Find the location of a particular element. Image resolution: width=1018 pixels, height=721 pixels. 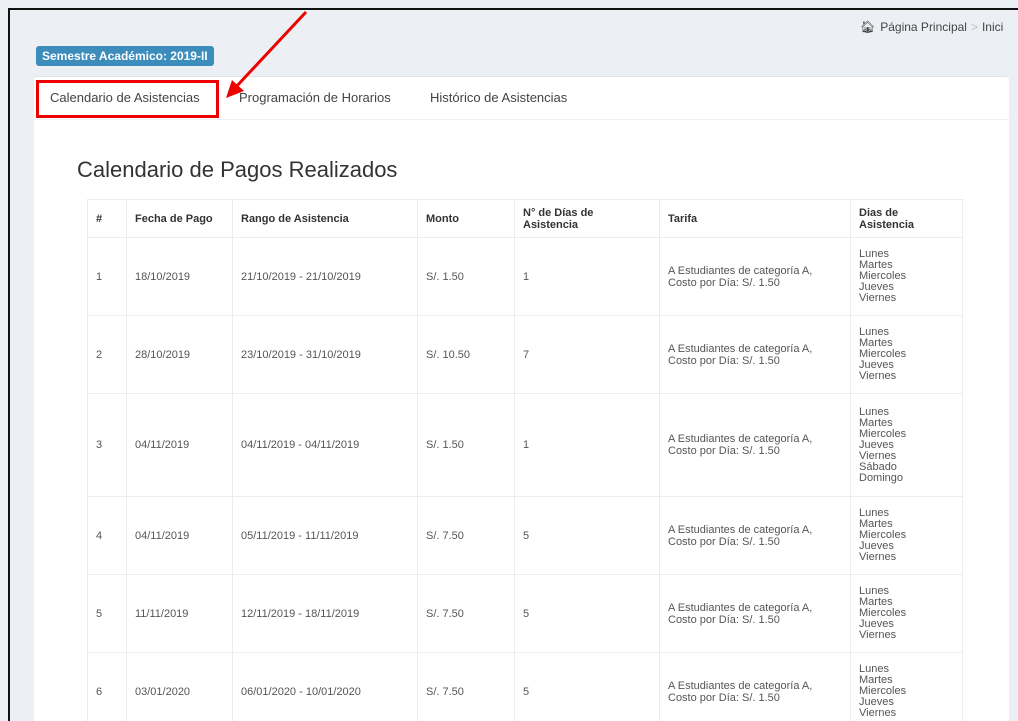

breadcrumb: 🏠︎ Página Principal > Inici is located at coordinates (931, 27).